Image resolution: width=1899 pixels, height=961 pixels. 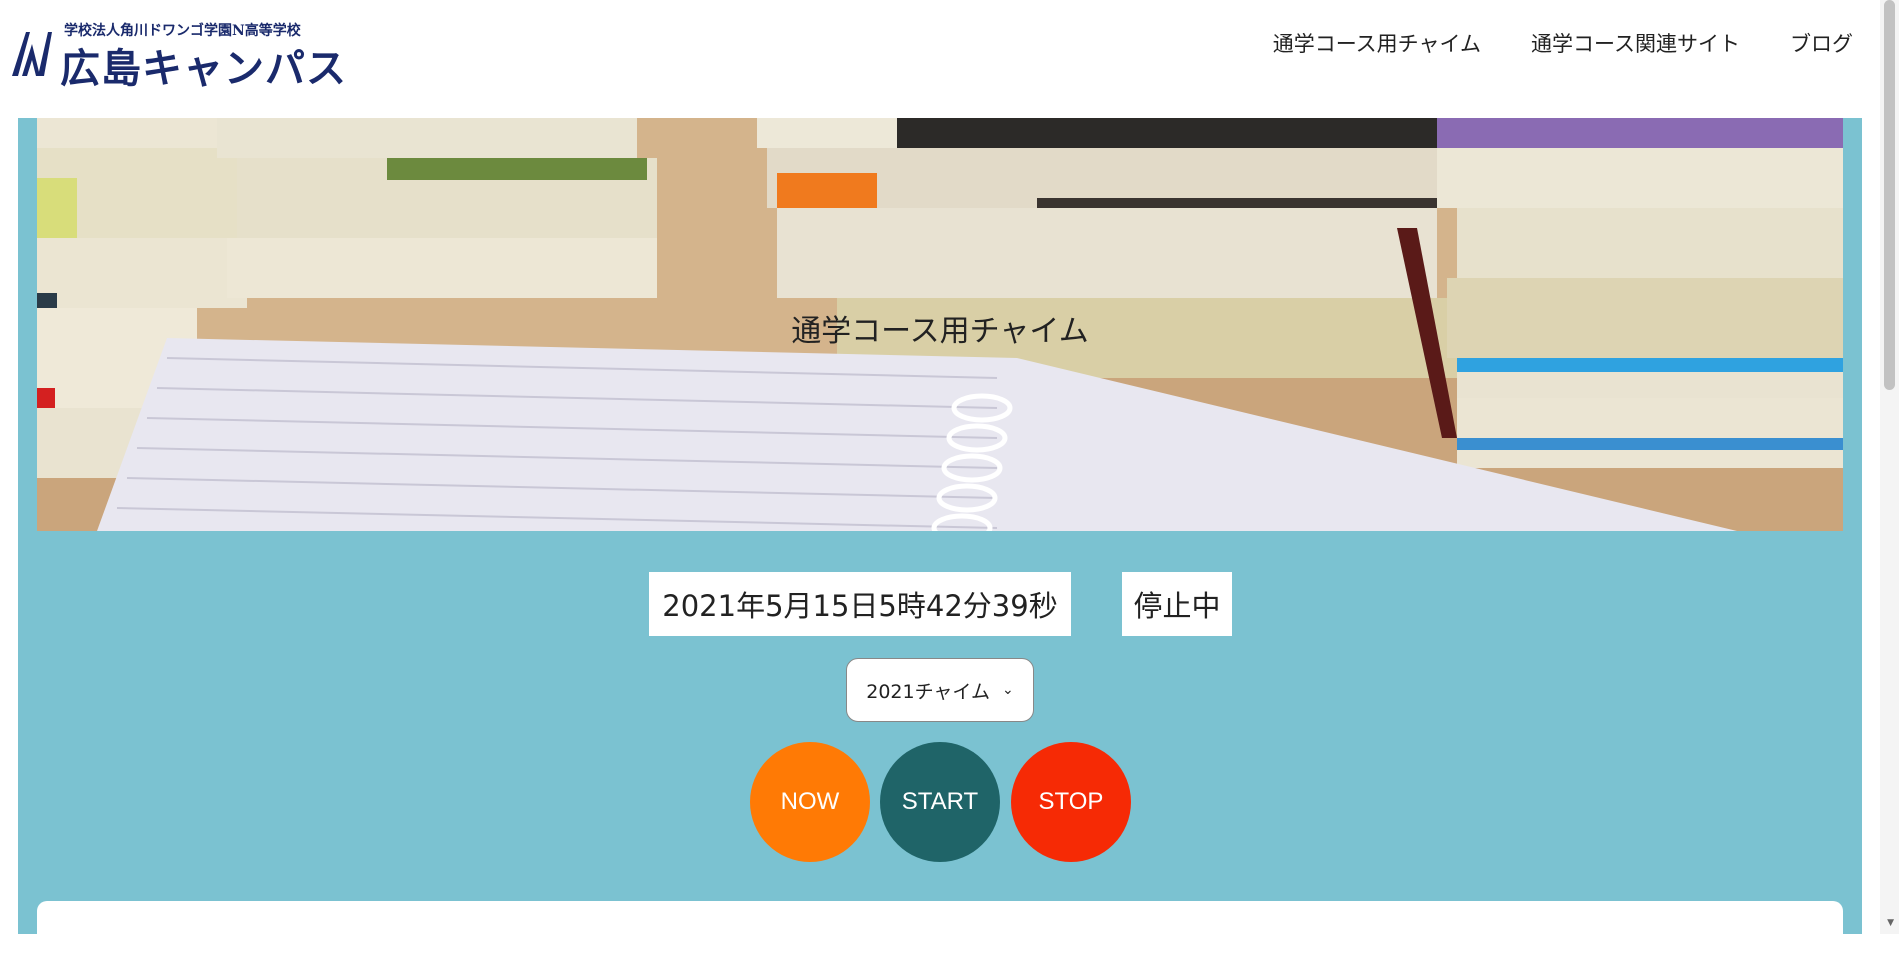 What do you see at coordinates (810, 802) in the screenshot?
I see `now-button: NOW` at bounding box center [810, 802].